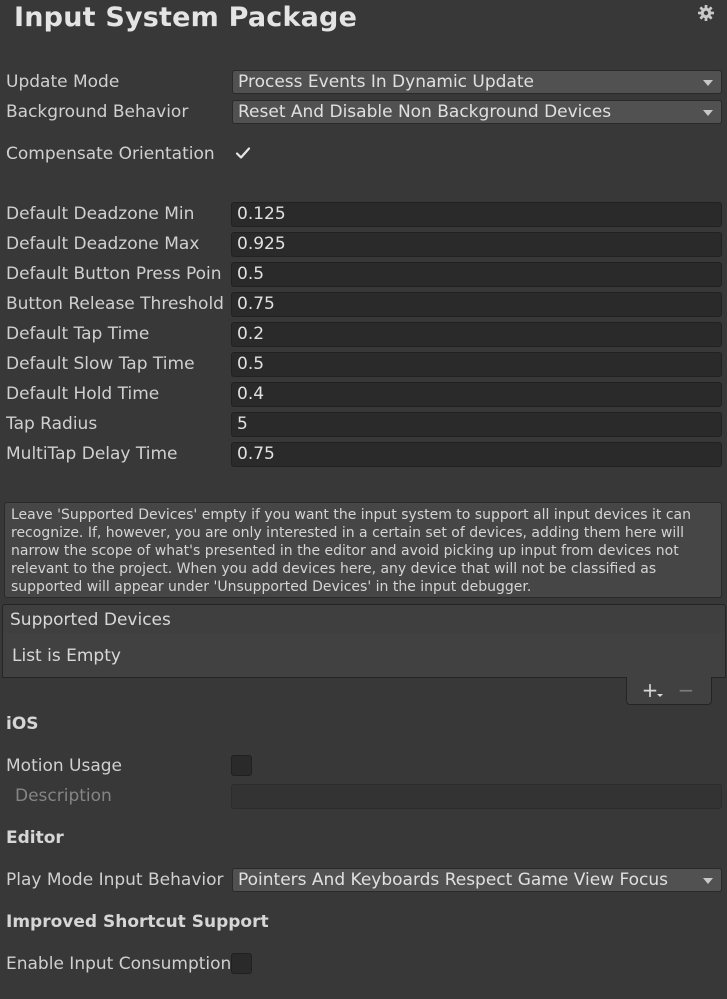  I want to click on supported-devices-list: List is Empty, so click(364, 655).